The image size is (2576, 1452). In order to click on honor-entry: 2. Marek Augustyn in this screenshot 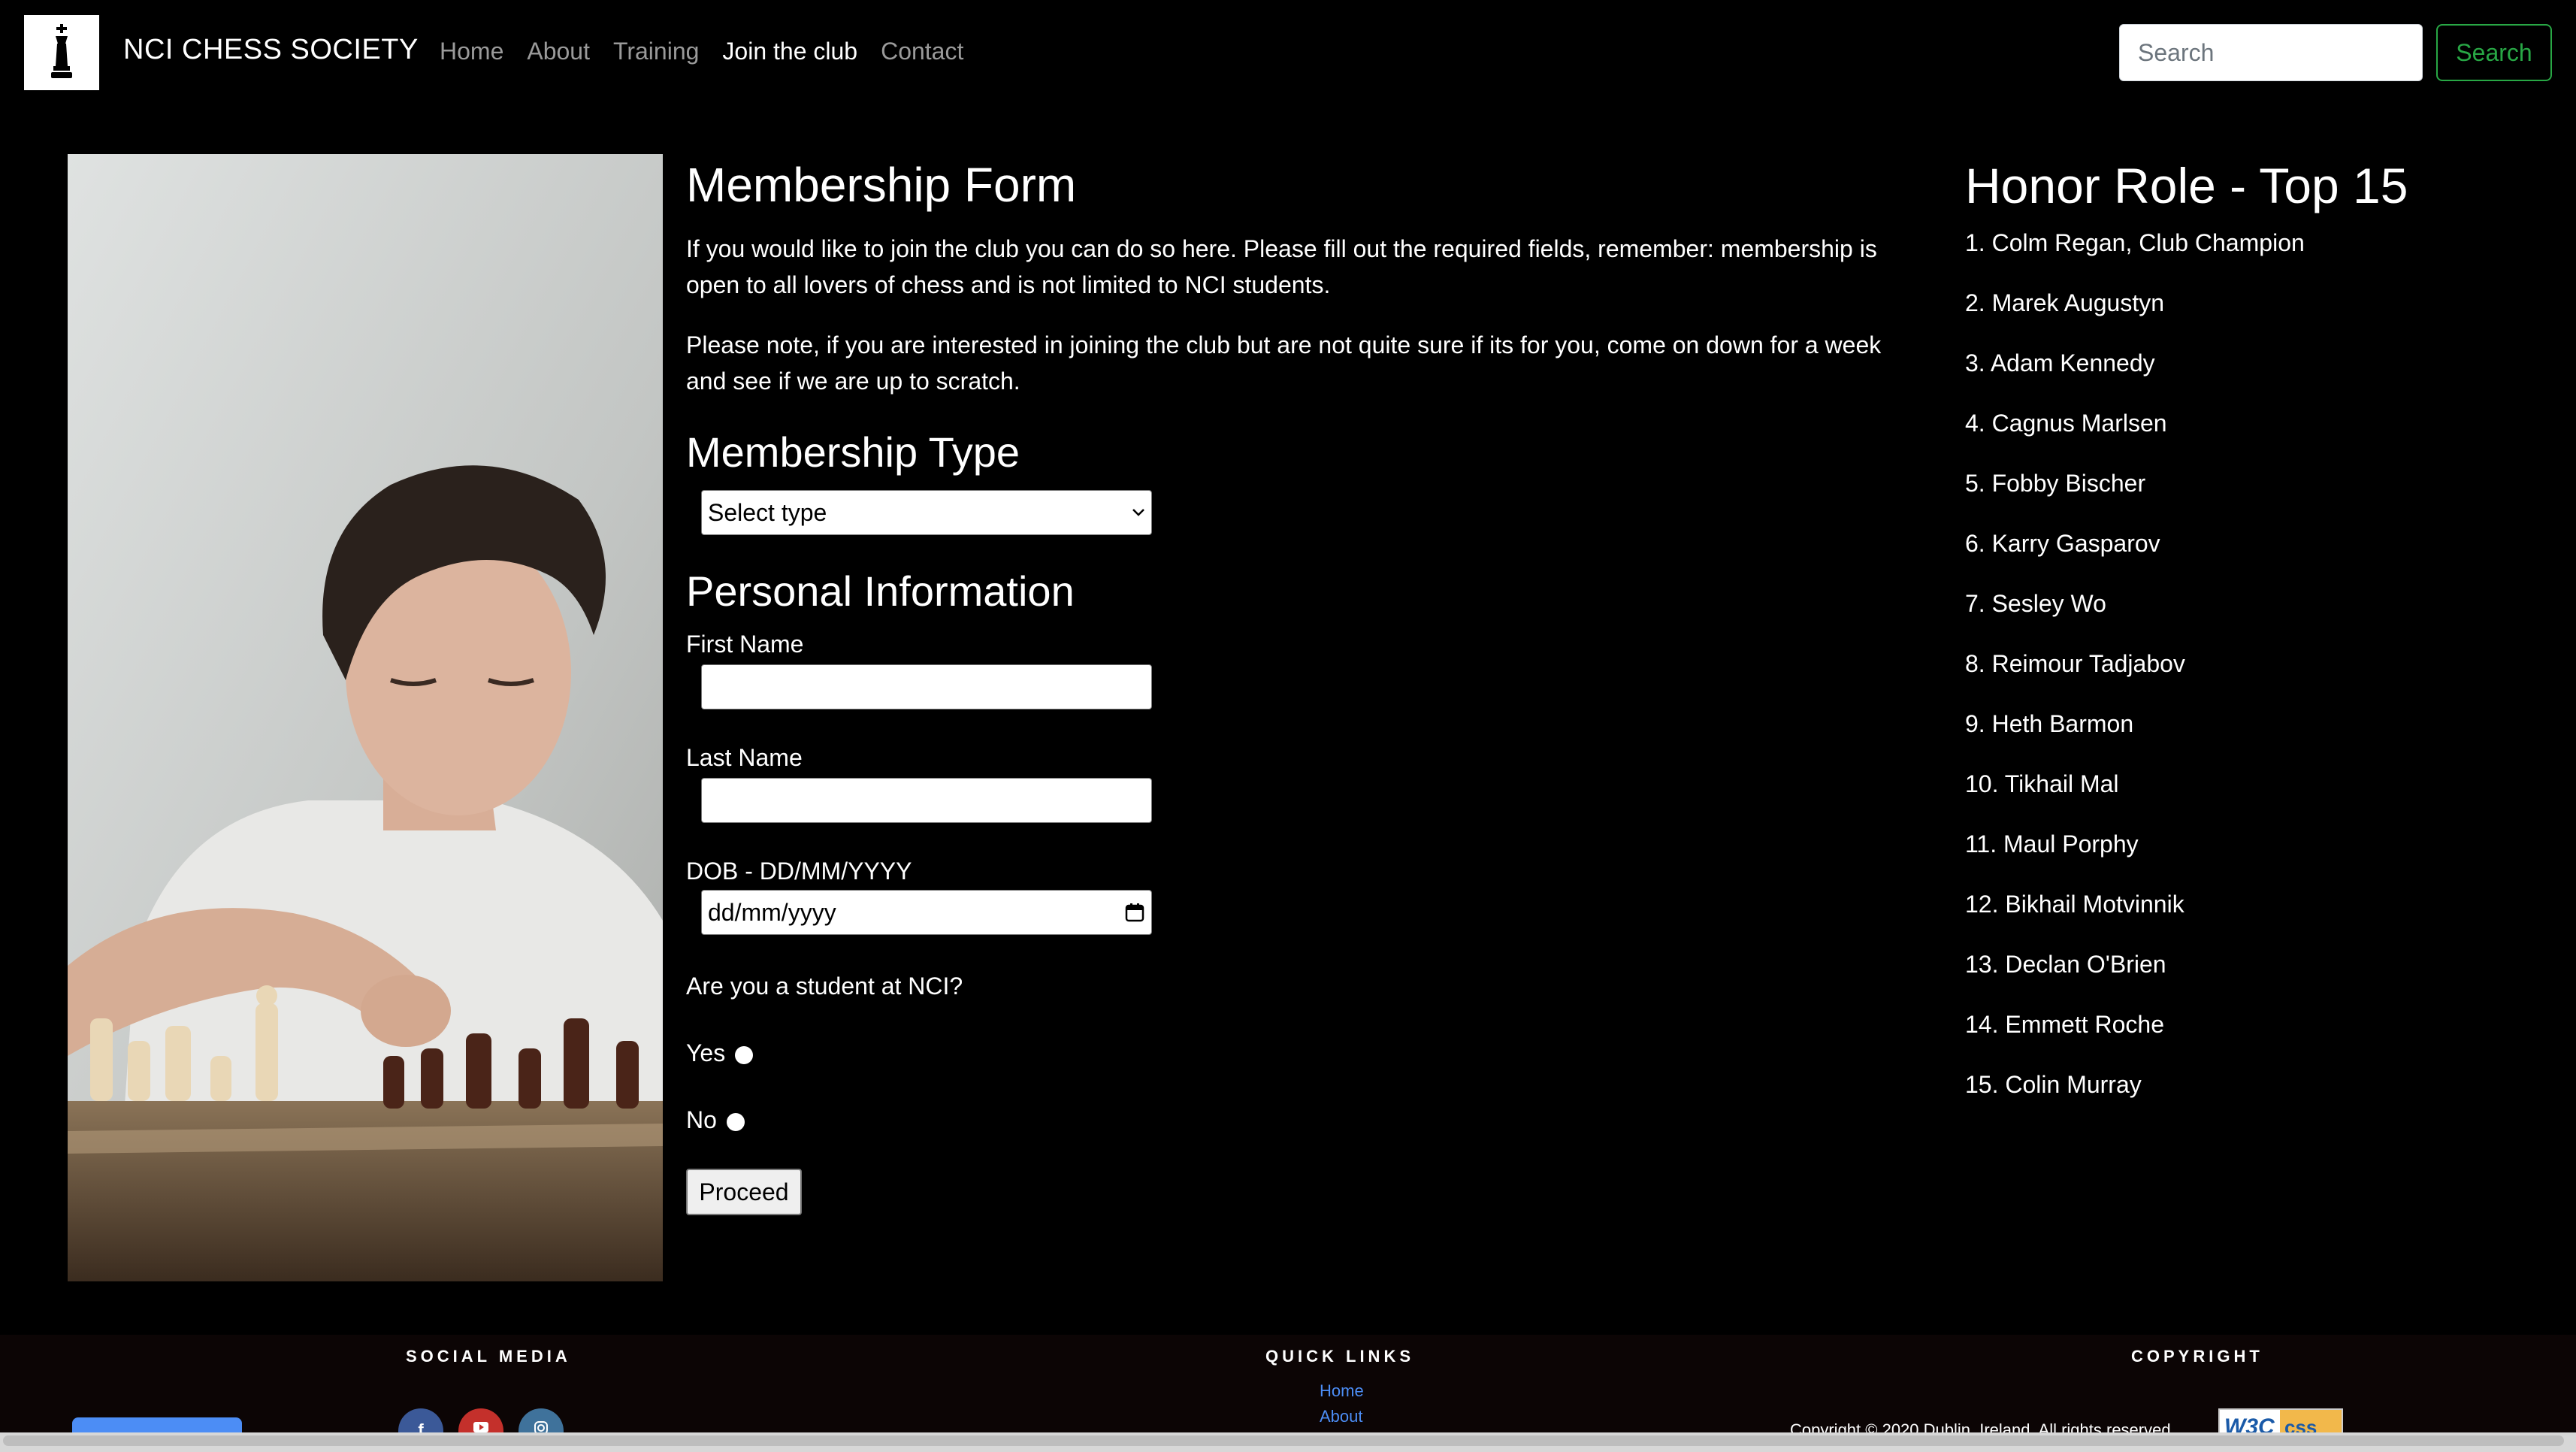, I will do `click(2065, 302)`.